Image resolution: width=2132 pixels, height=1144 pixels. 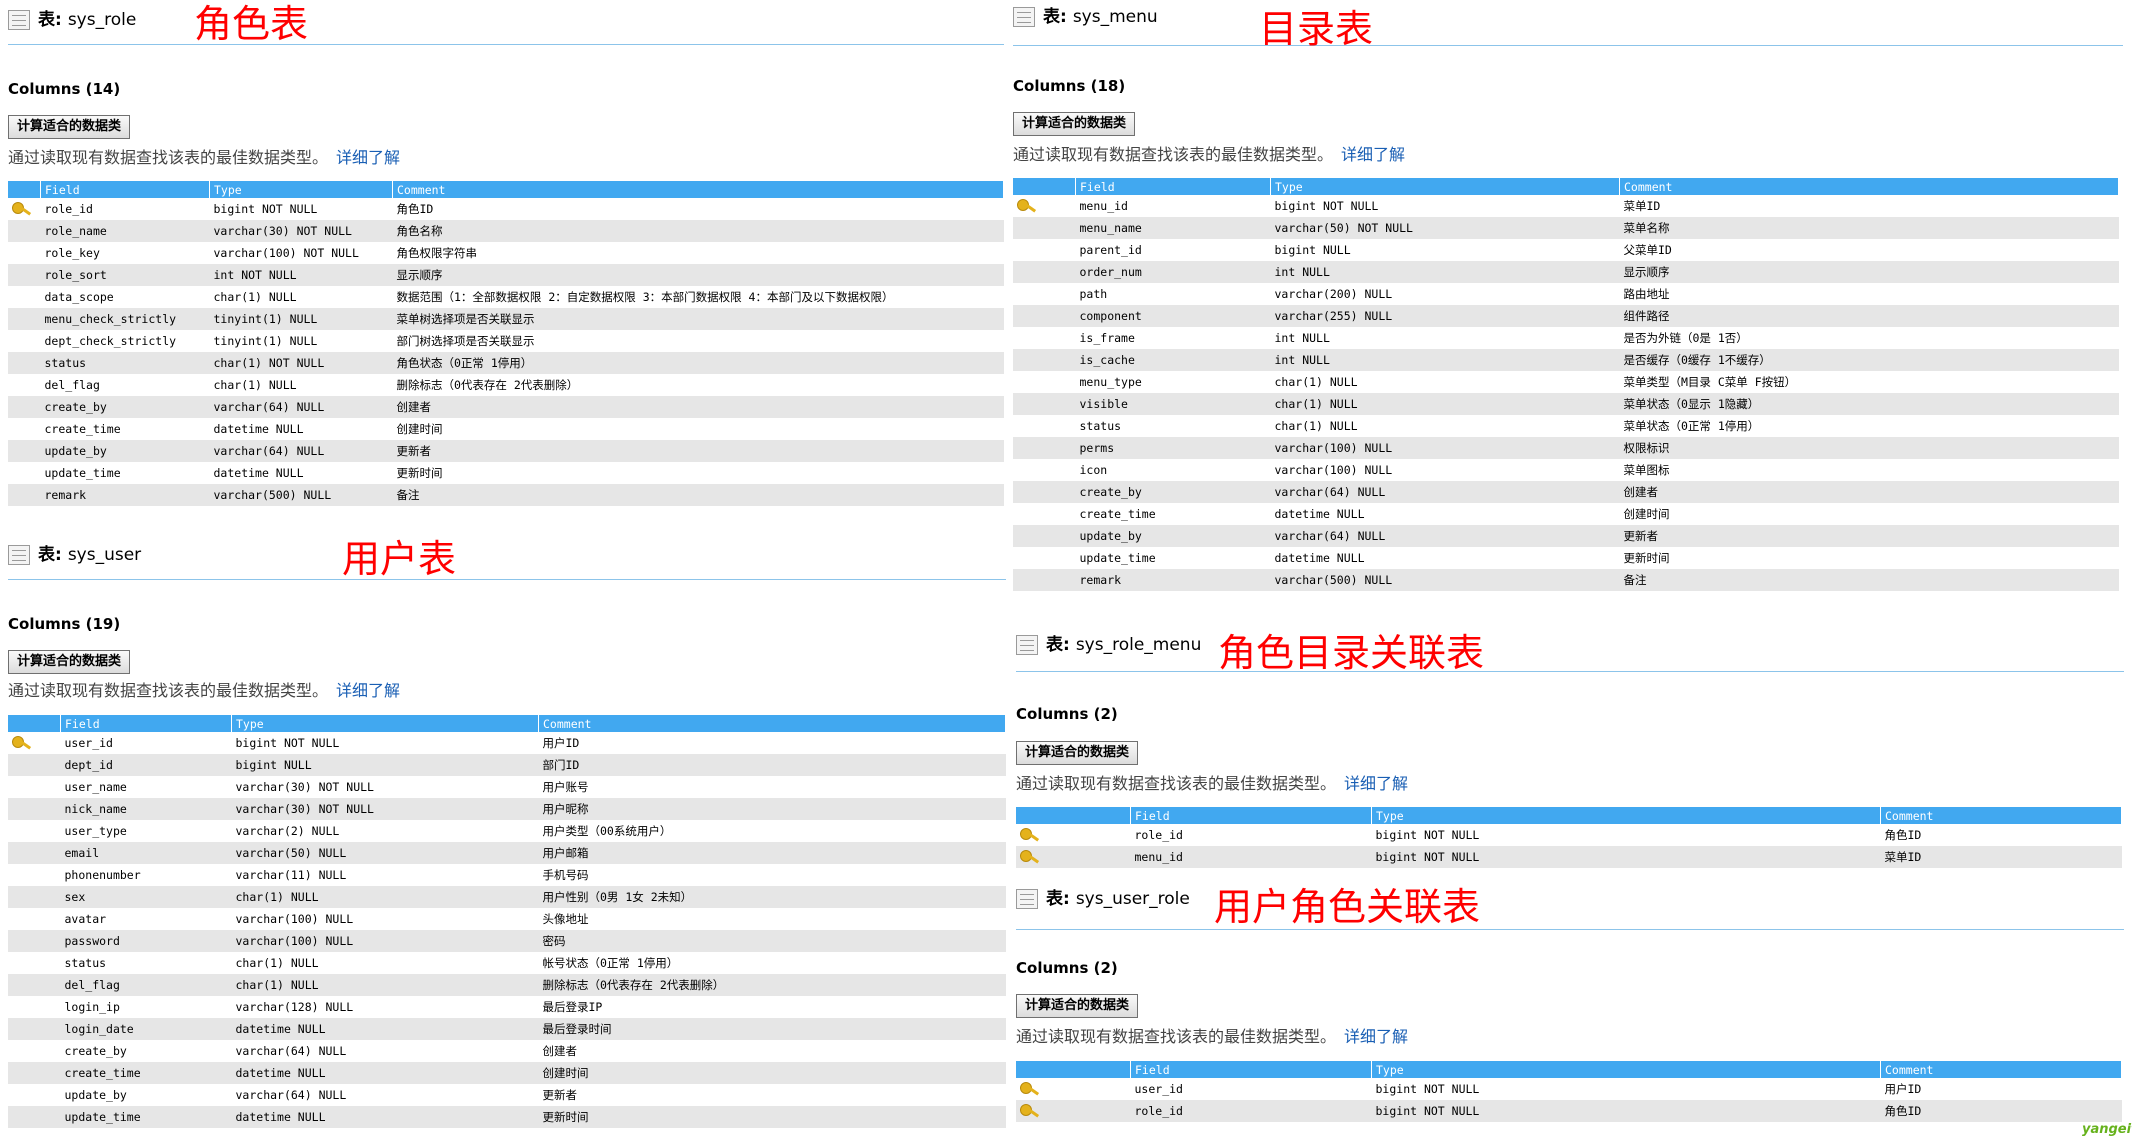 What do you see at coordinates (125, 275) in the screenshot?
I see `field-cell: role_sort` at bounding box center [125, 275].